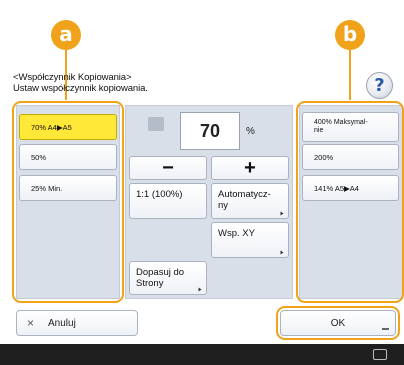 Image resolution: width=404 pixels, height=365 pixels. Describe the element at coordinates (210, 131) in the screenshot. I see `ratio-value-field: 70` at that location.